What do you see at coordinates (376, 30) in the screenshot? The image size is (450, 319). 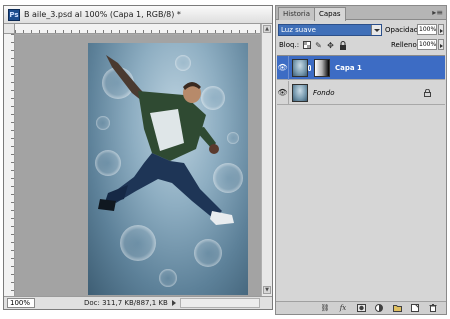 I see `chevron-down-icon` at bounding box center [376, 30].